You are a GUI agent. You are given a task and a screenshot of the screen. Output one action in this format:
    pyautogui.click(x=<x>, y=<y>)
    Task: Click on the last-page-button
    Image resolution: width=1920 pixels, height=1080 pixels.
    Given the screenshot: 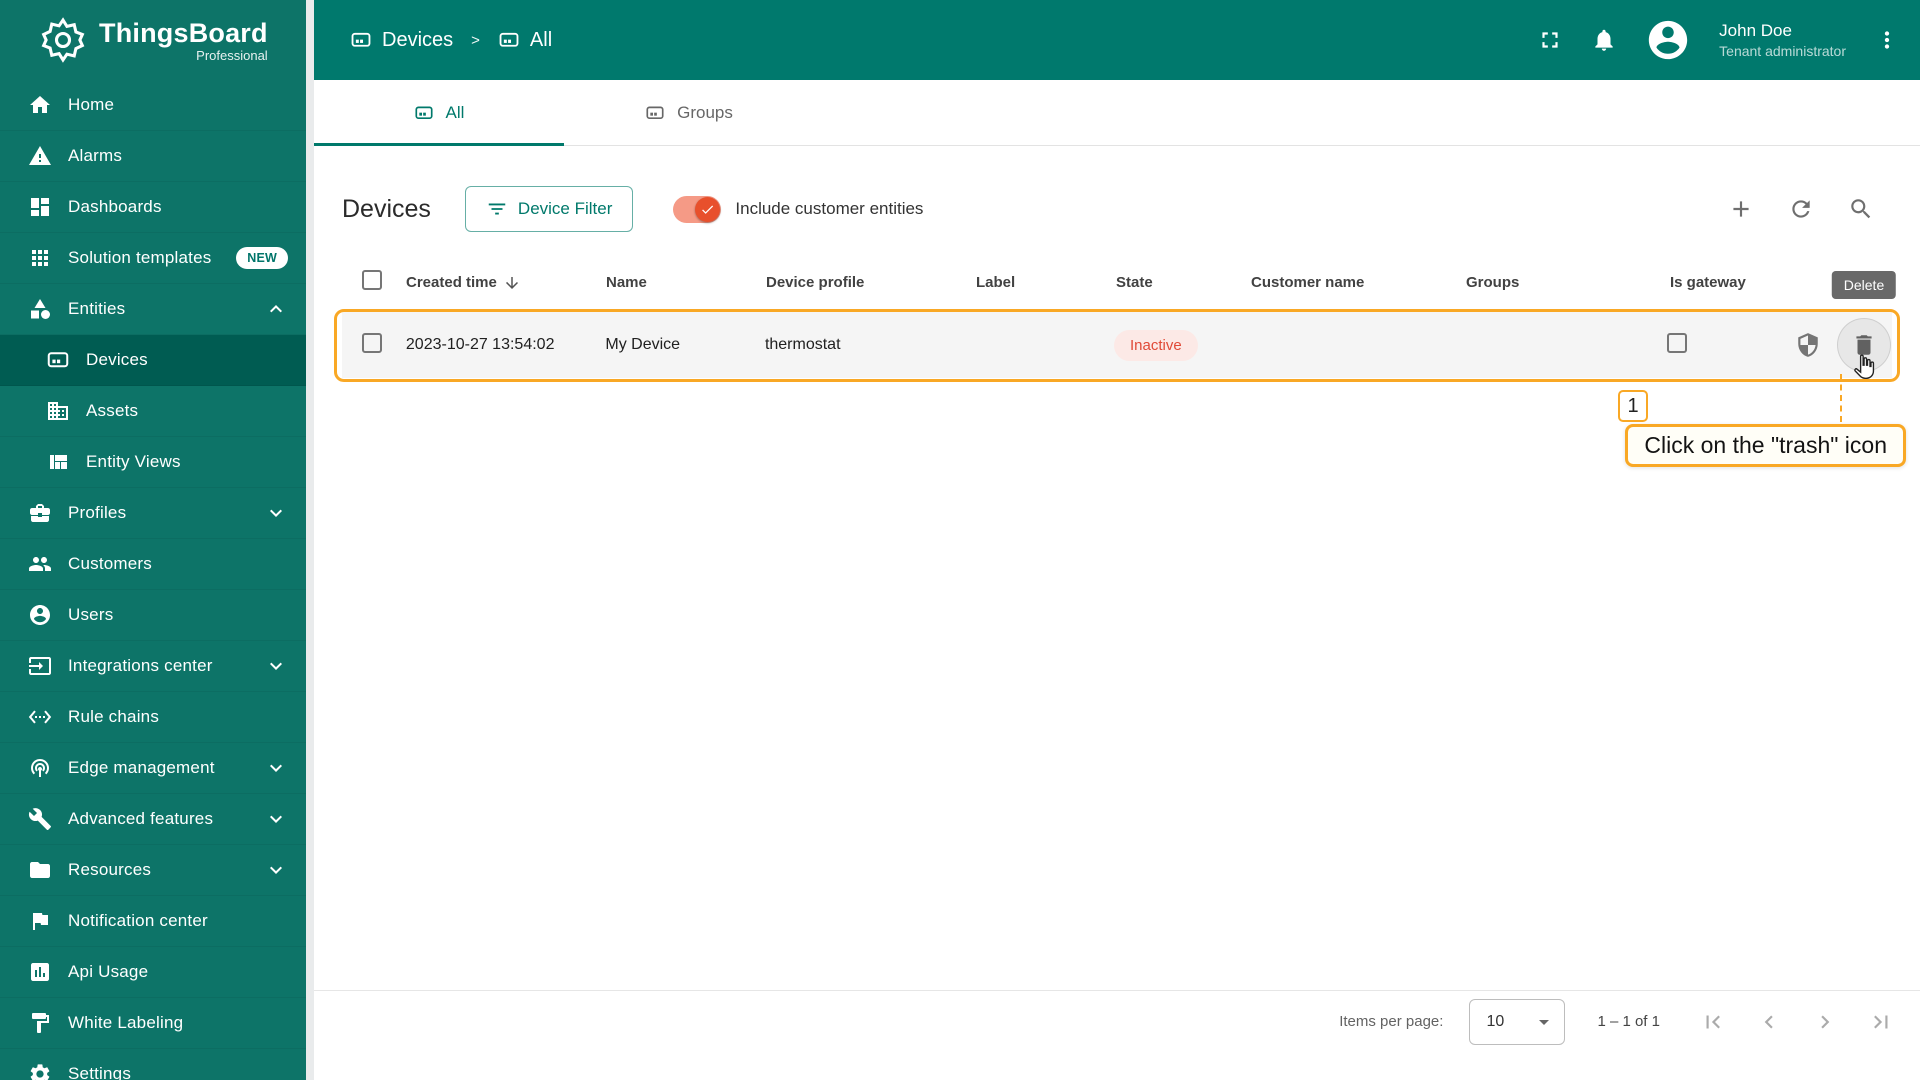 What is the action you would take?
    pyautogui.click(x=1881, y=1022)
    